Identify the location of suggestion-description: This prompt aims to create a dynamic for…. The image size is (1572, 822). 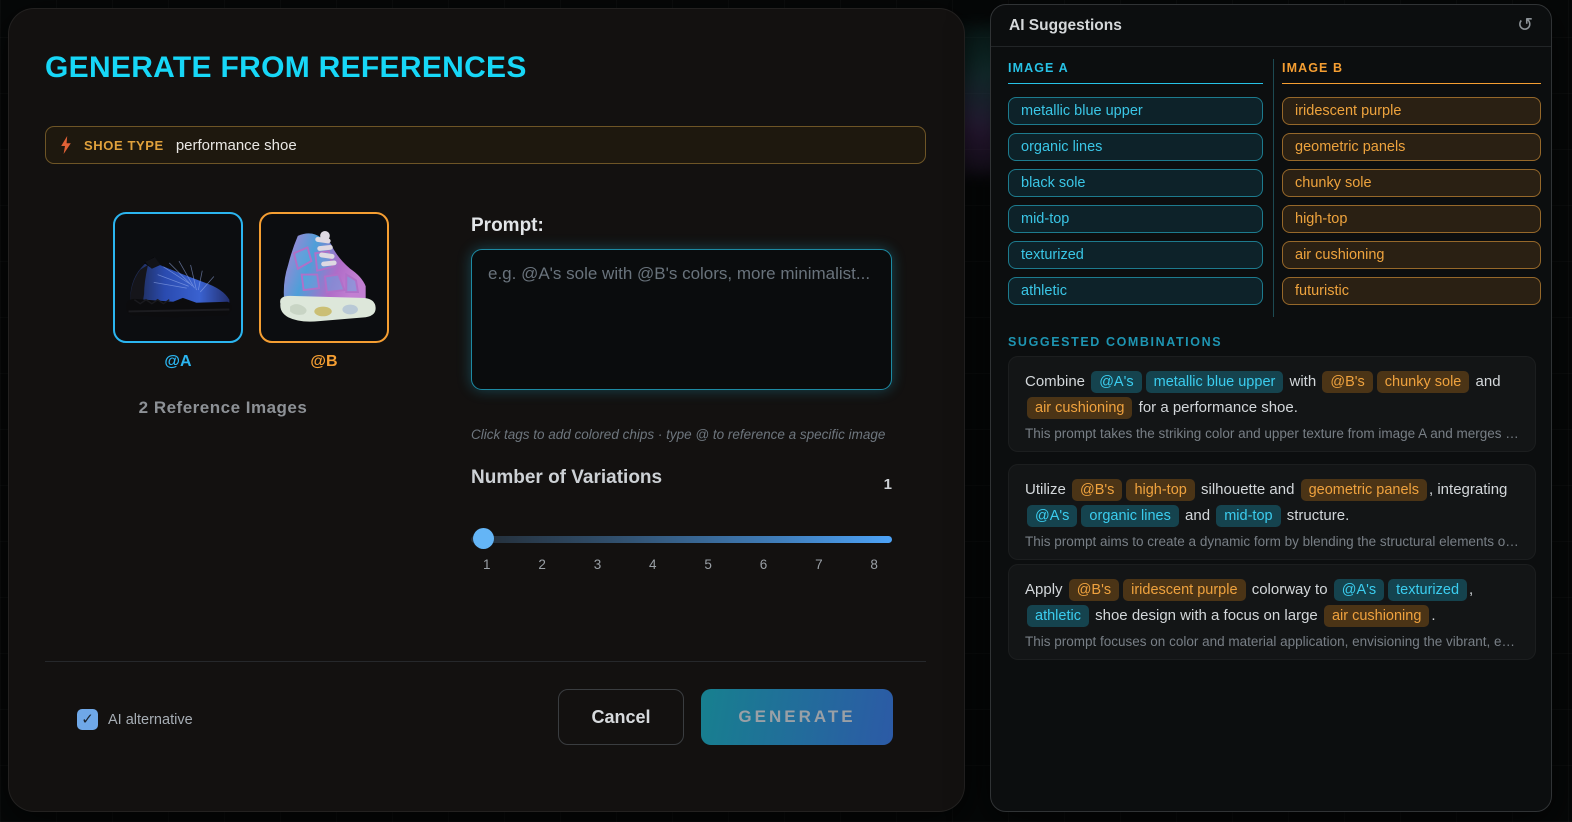
(1272, 541).